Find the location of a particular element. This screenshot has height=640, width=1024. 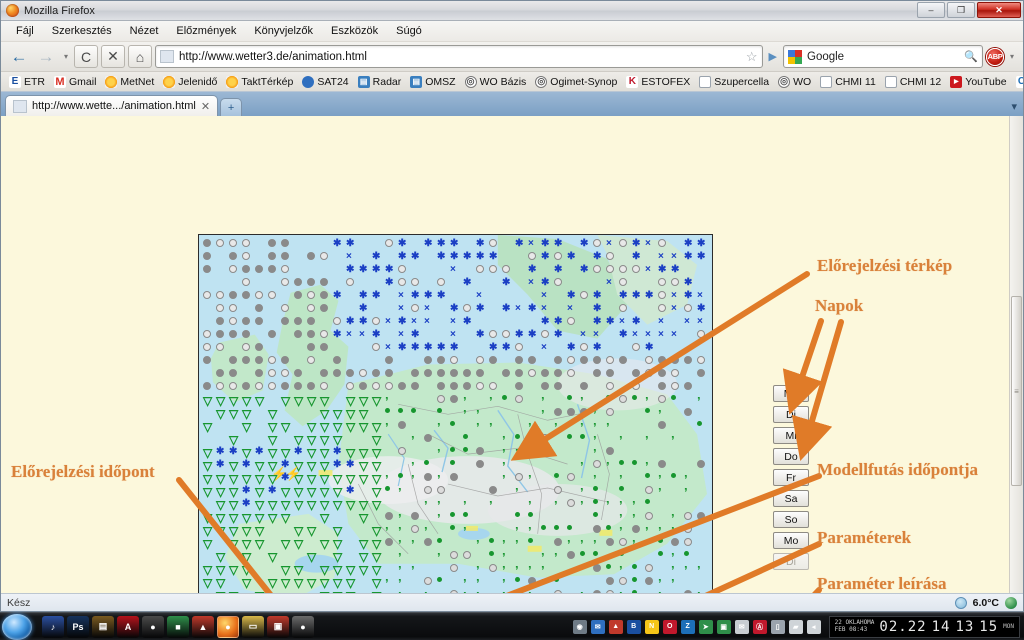

clock-widget: 22 OKLAHOMA FEB 08:43 02.22 14 13 15 MON is located at coordinates (924, 626).